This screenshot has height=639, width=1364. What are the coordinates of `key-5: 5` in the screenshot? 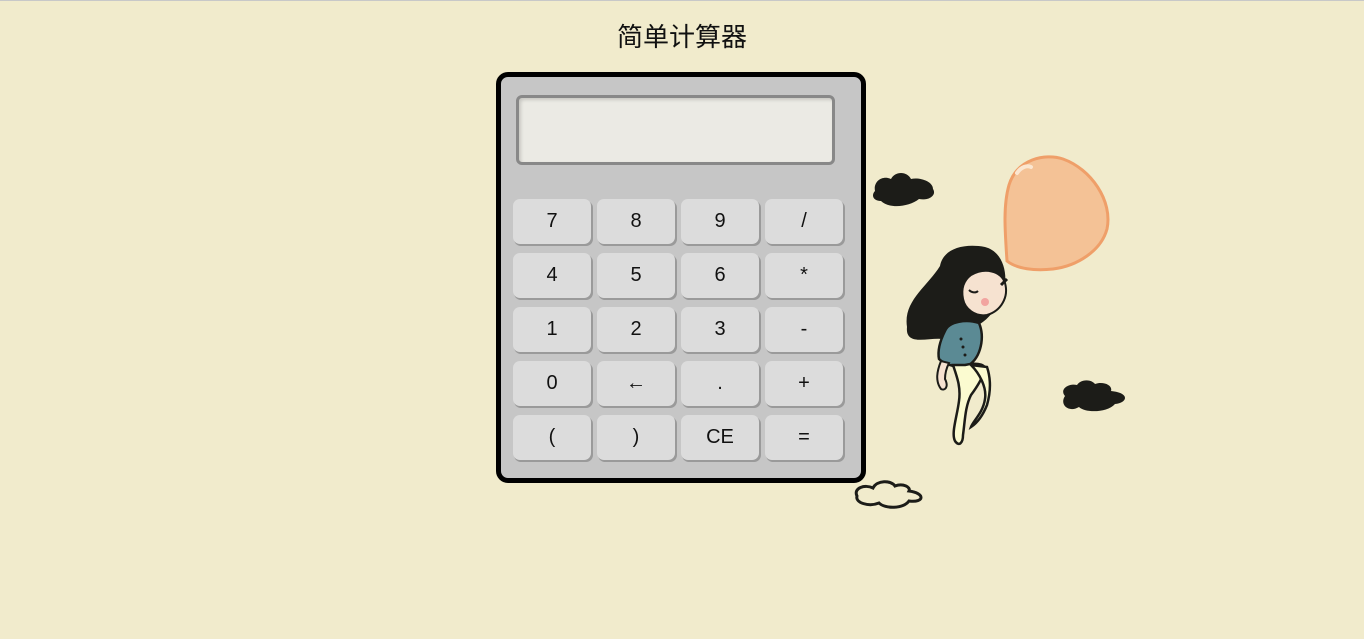 It's located at (636, 275).